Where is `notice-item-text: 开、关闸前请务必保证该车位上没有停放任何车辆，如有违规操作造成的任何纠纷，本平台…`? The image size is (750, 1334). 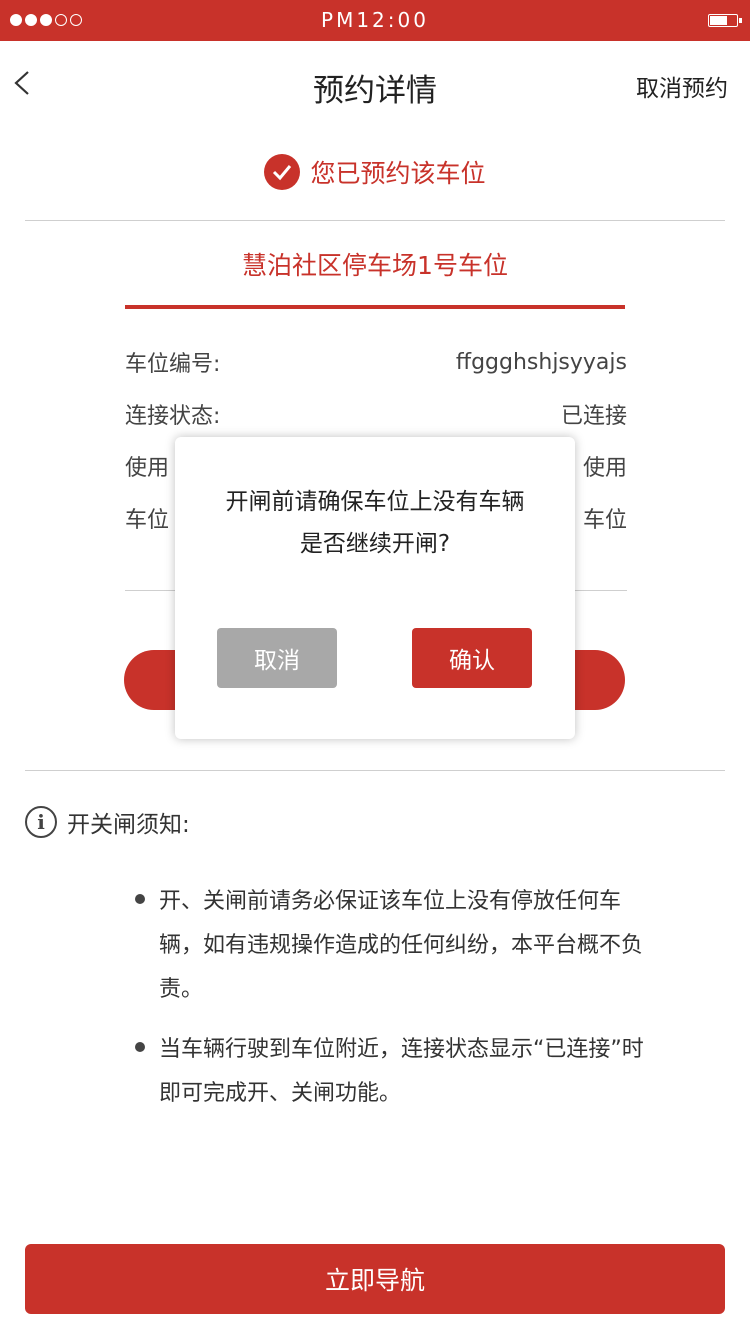 notice-item-text: 开、关闸前请务必保证该车位上没有停放任何车辆，如有违规操作造成的任何纠纷，本平台… is located at coordinates (401, 945).